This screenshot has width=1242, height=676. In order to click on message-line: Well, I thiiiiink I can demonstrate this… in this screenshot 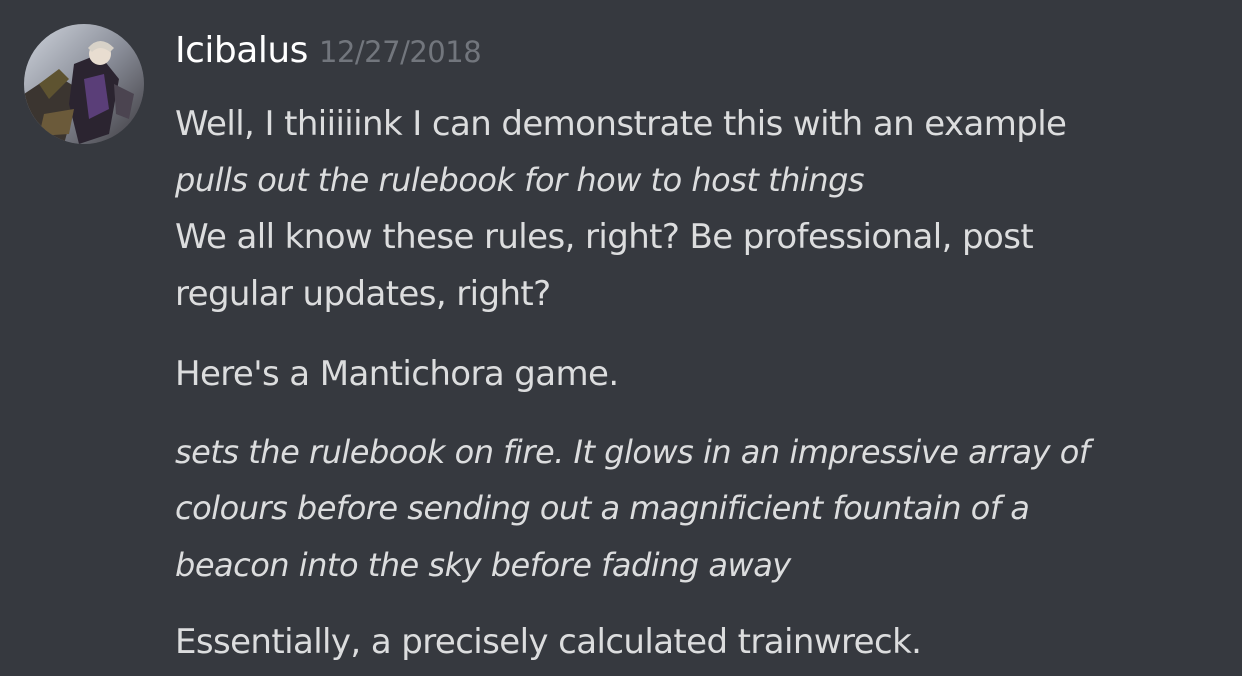, I will do `click(621, 124)`.